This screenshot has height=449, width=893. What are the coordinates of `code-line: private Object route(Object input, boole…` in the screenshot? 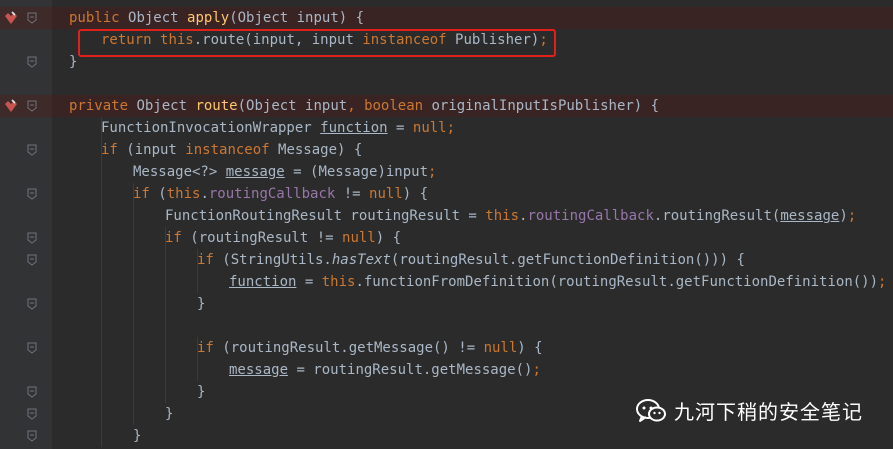 It's located at (446, 106).